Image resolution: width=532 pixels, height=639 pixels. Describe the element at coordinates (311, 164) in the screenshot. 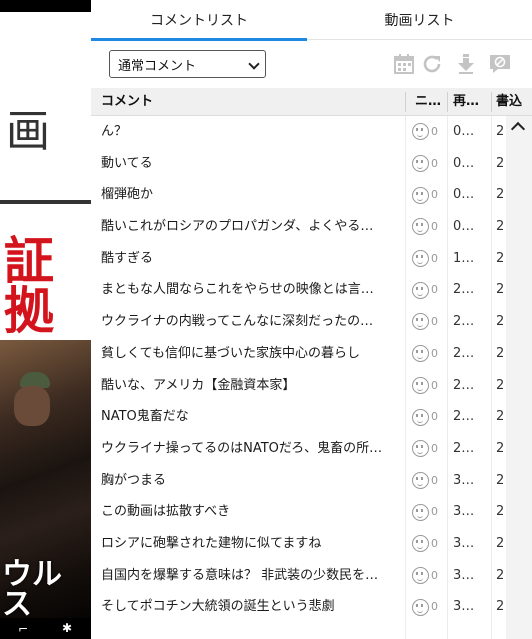

I see `table-row: 動いてる 0 0… 2` at that location.